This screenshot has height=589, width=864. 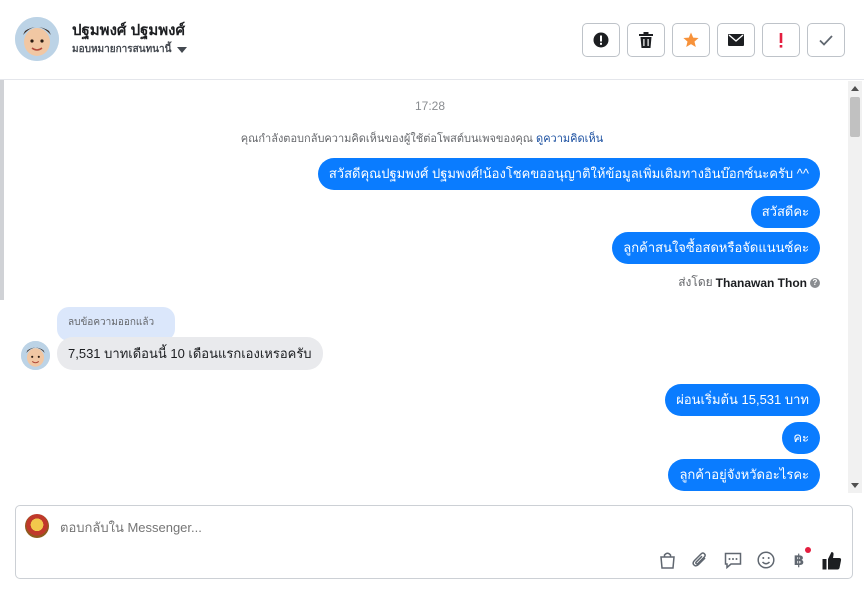 I want to click on sender-avatar, so click(x=35, y=355).